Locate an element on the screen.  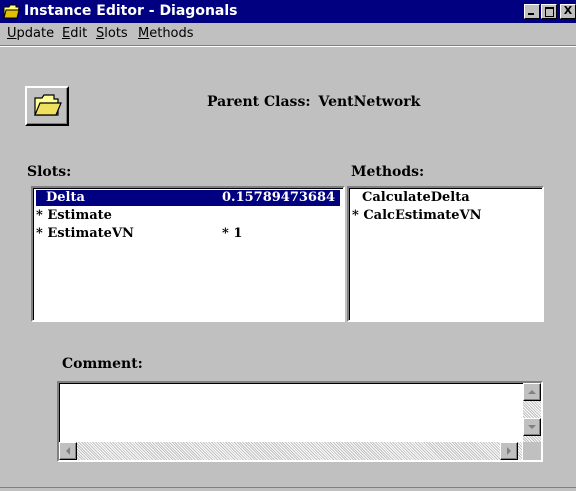
comment-vertical-scrollbar is located at coordinates (532, 414).